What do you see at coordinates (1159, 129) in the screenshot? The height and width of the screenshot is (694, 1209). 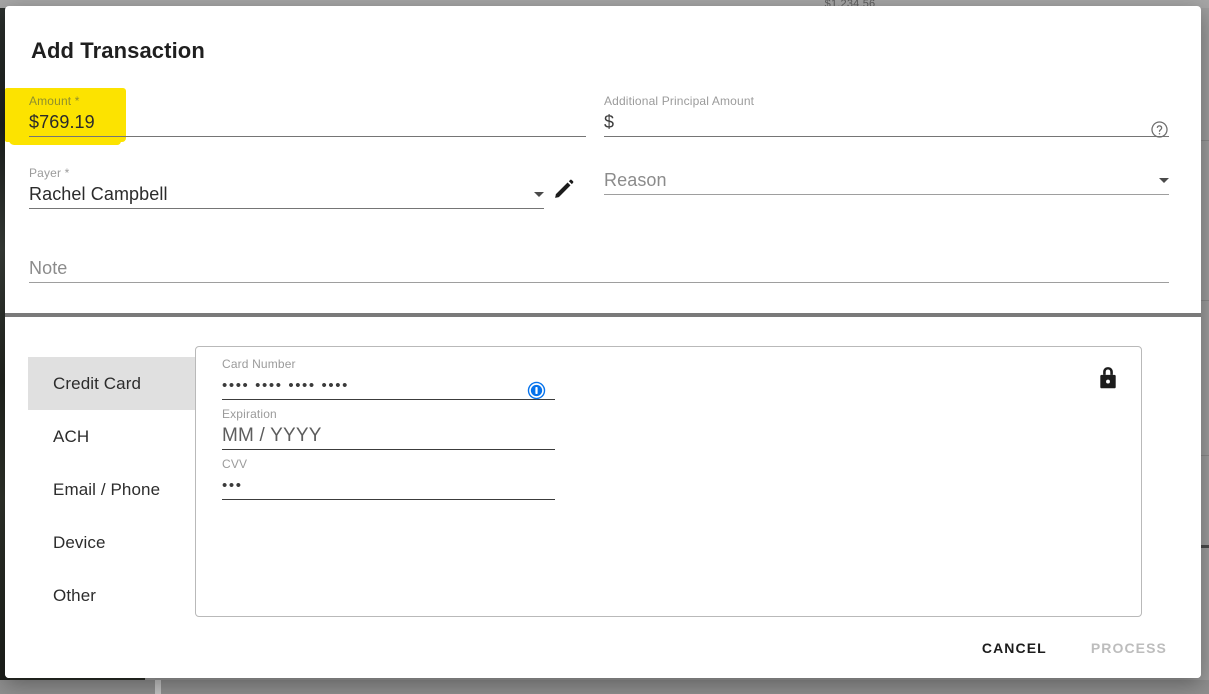 I see `help-circle-icon` at bounding box center [1159, 129].